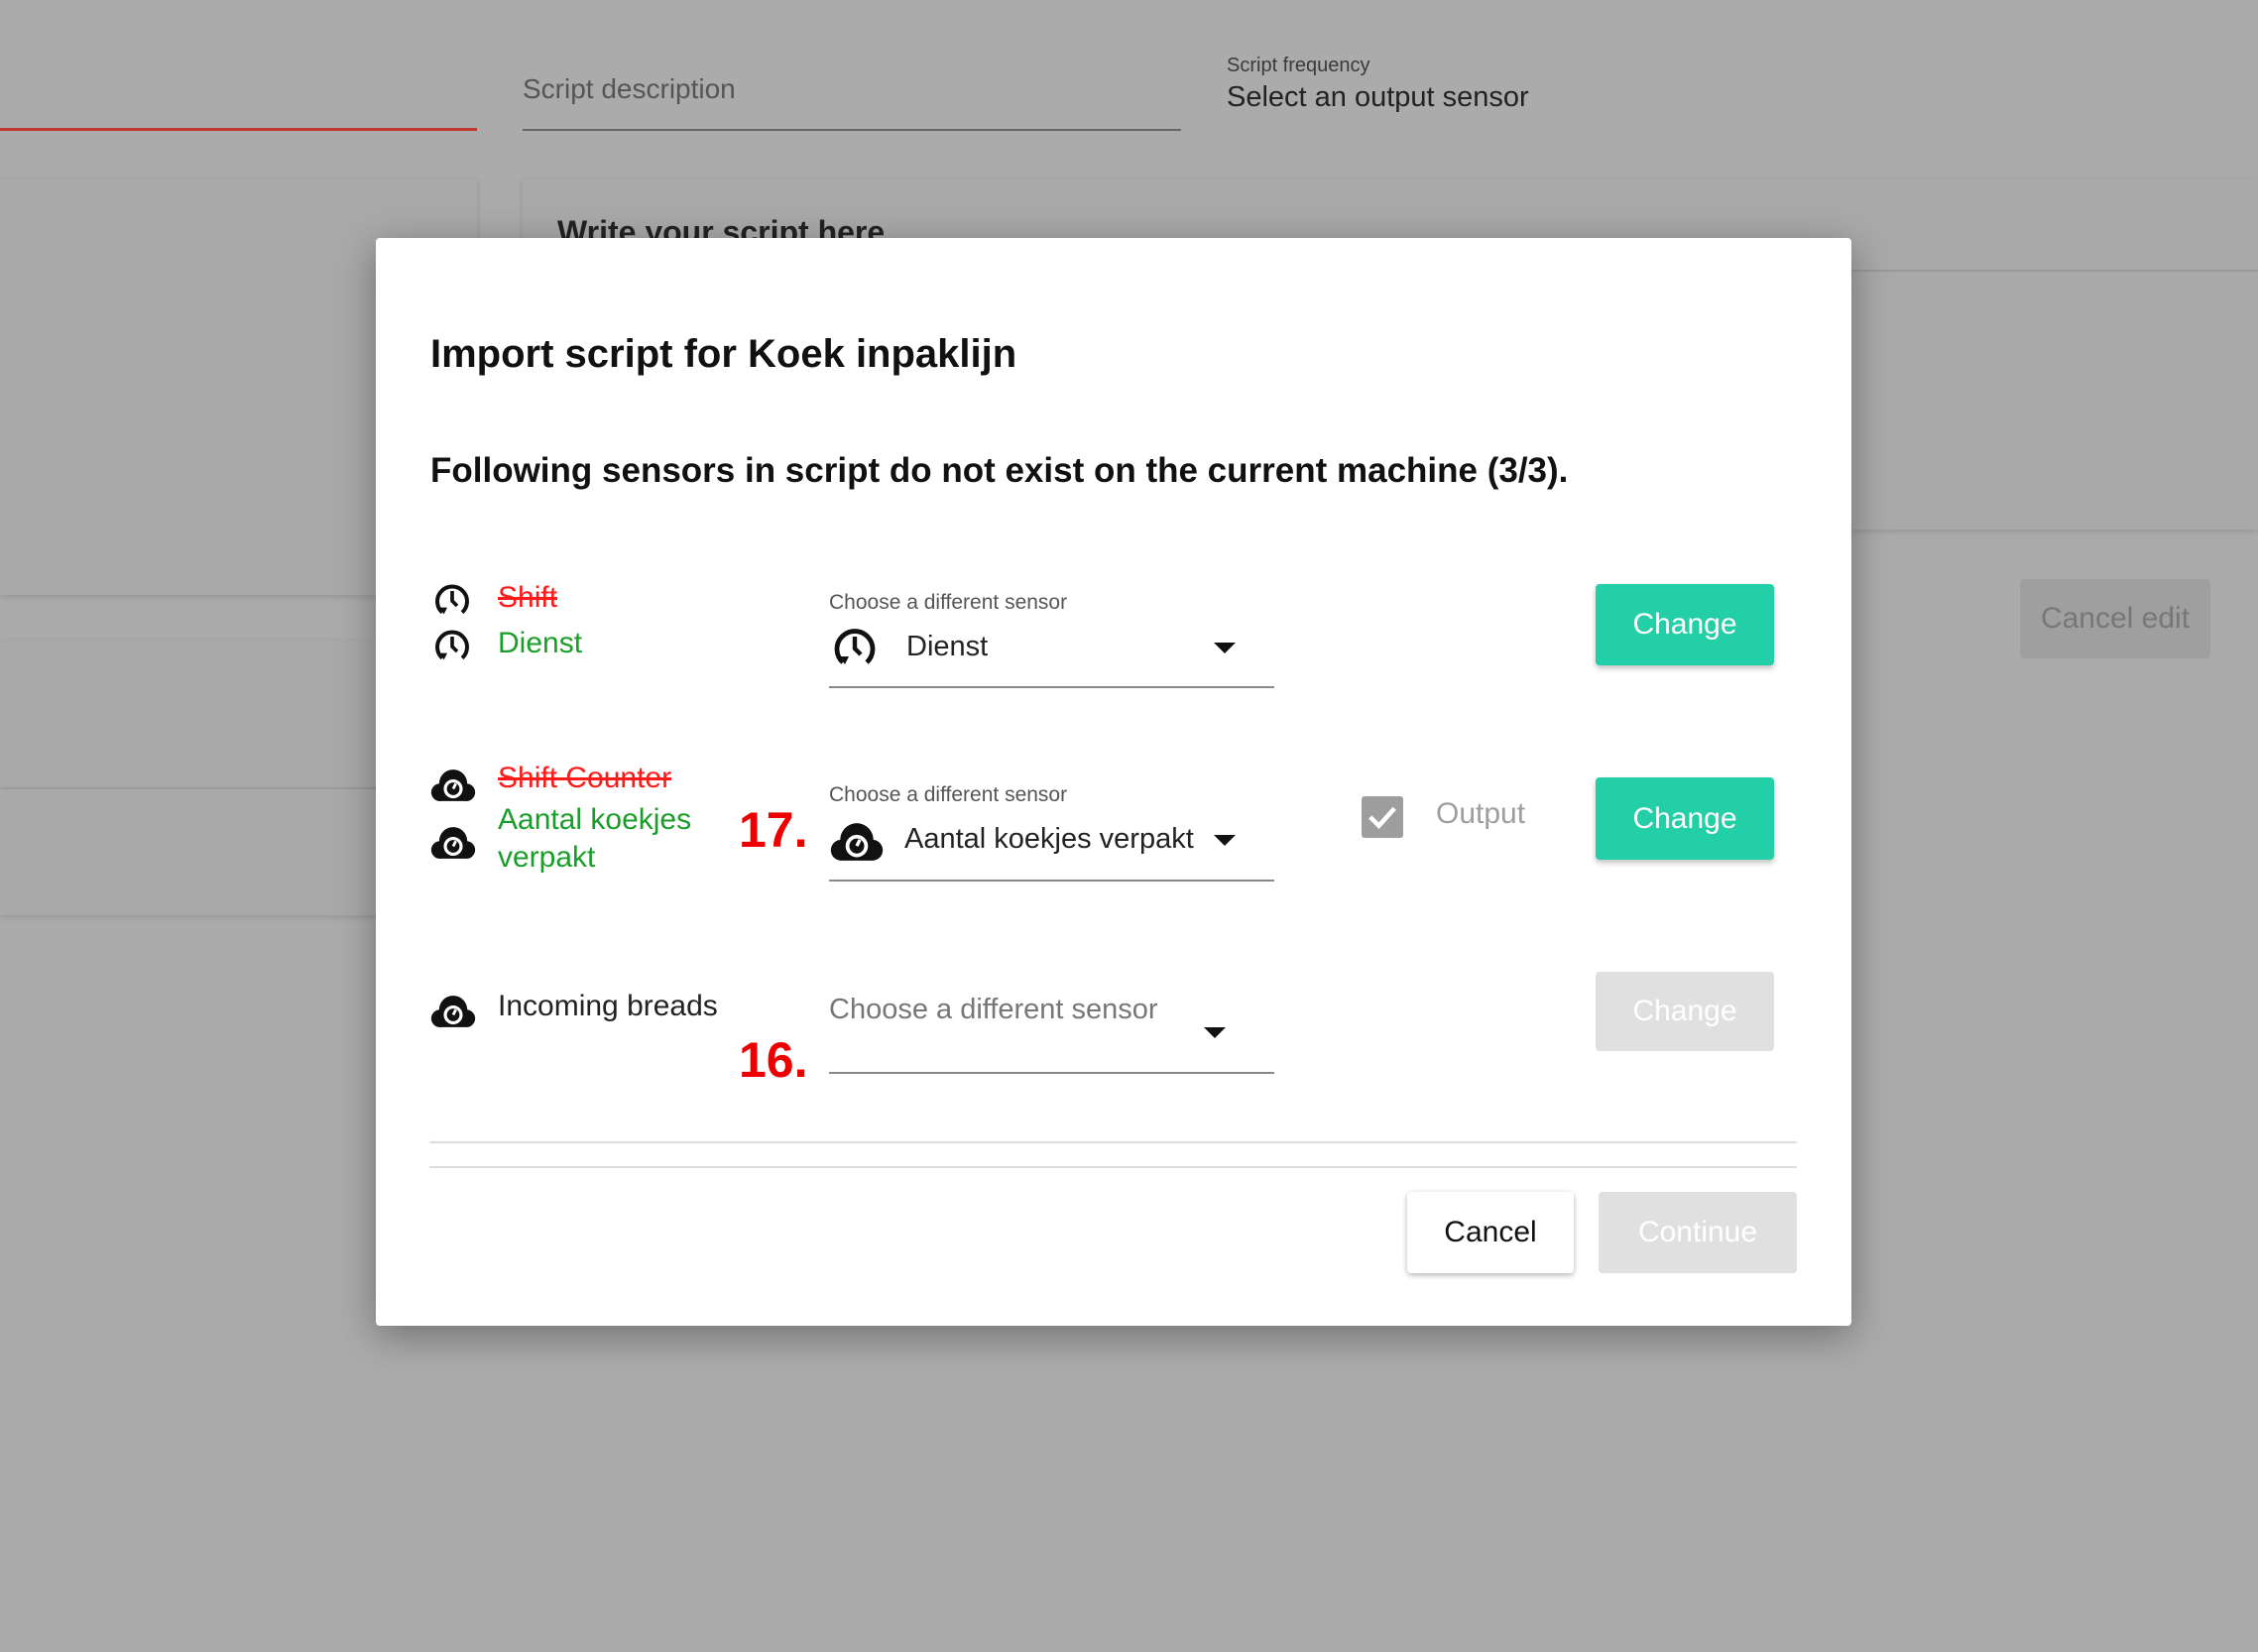 The height and width of the screenshot is (1652, 2258). I want to click on cancel-button: Cancel, so click(1490, 1232).